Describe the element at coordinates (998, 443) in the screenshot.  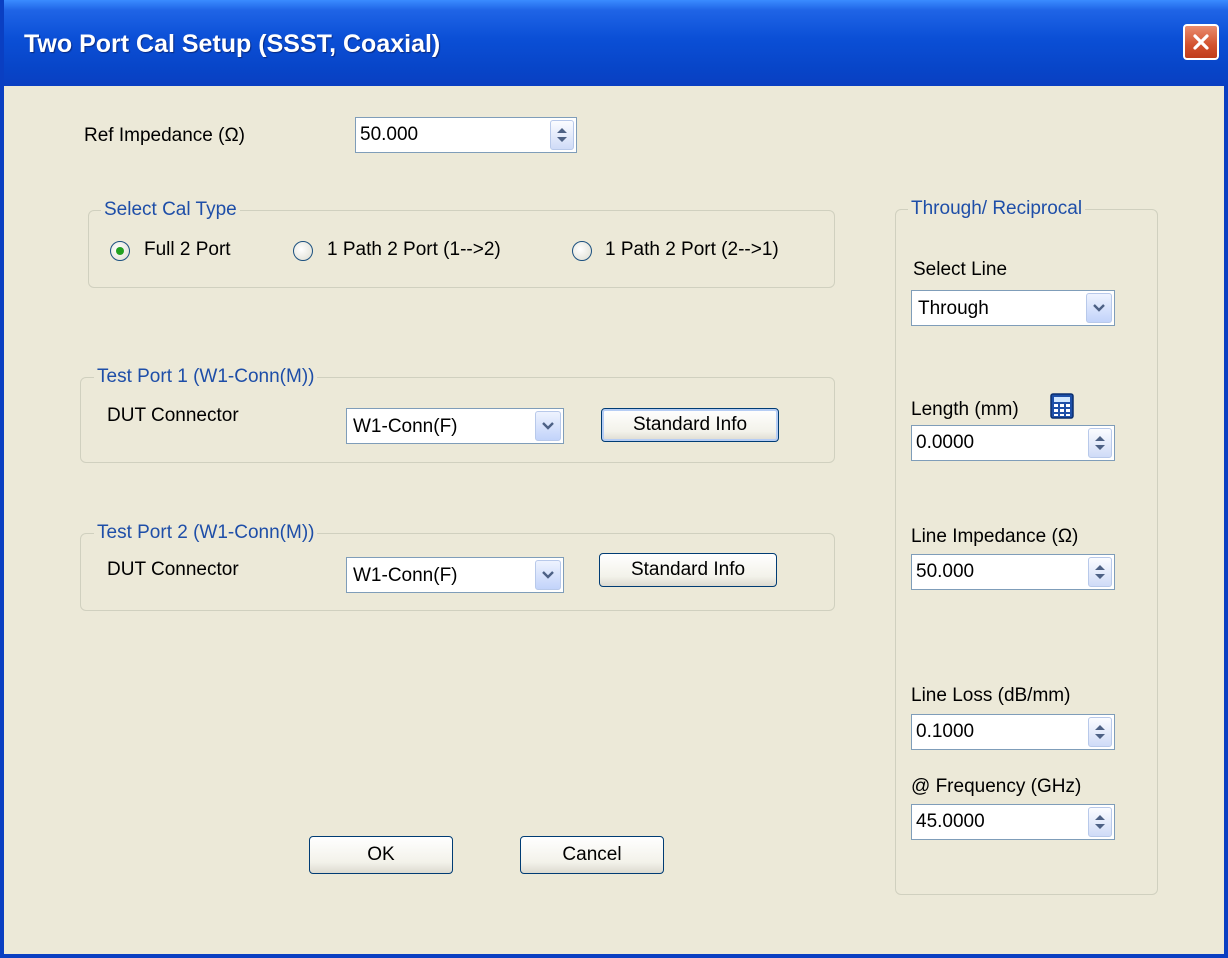
I see `length-input` at that location.